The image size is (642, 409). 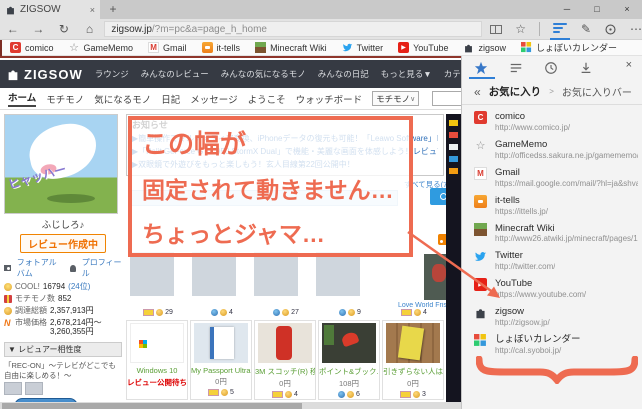 I want to click on site-search-input, so click(x=446, y=98).